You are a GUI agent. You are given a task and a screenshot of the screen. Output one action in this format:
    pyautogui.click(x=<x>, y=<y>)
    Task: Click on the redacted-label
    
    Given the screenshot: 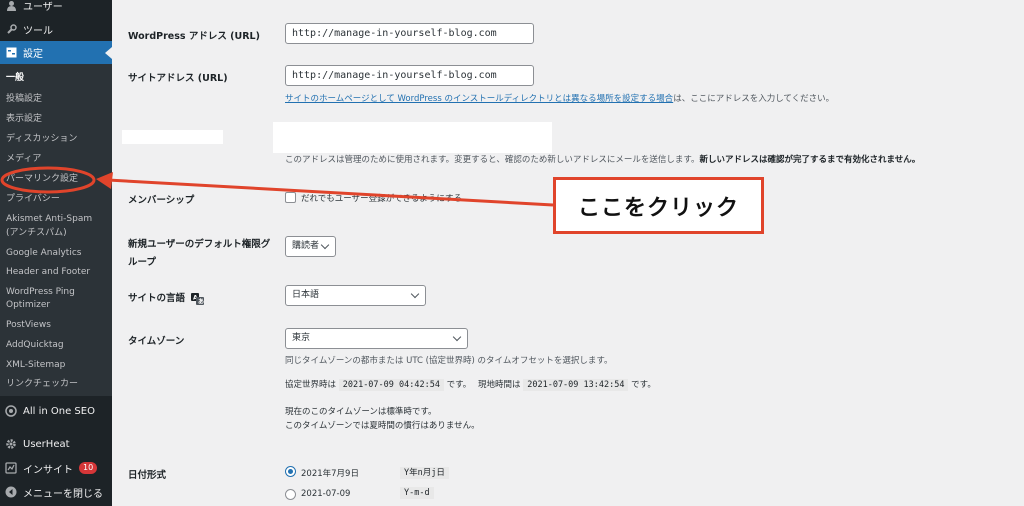 What is the action you would take?
    pyautogui.click(x=172, y=137)
    